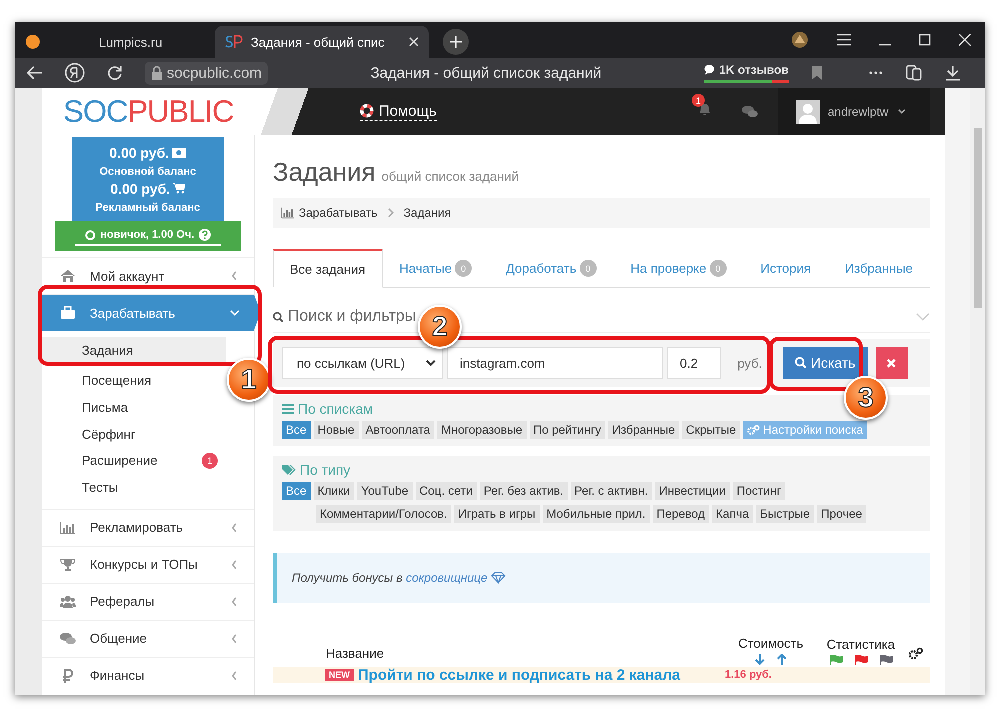 The width and height of the screenshot is (1000, 710). What do you see at coordinates (75, 73) in the screenshot?
I see `browser-logo-icon` at bounding box center [75, 73].